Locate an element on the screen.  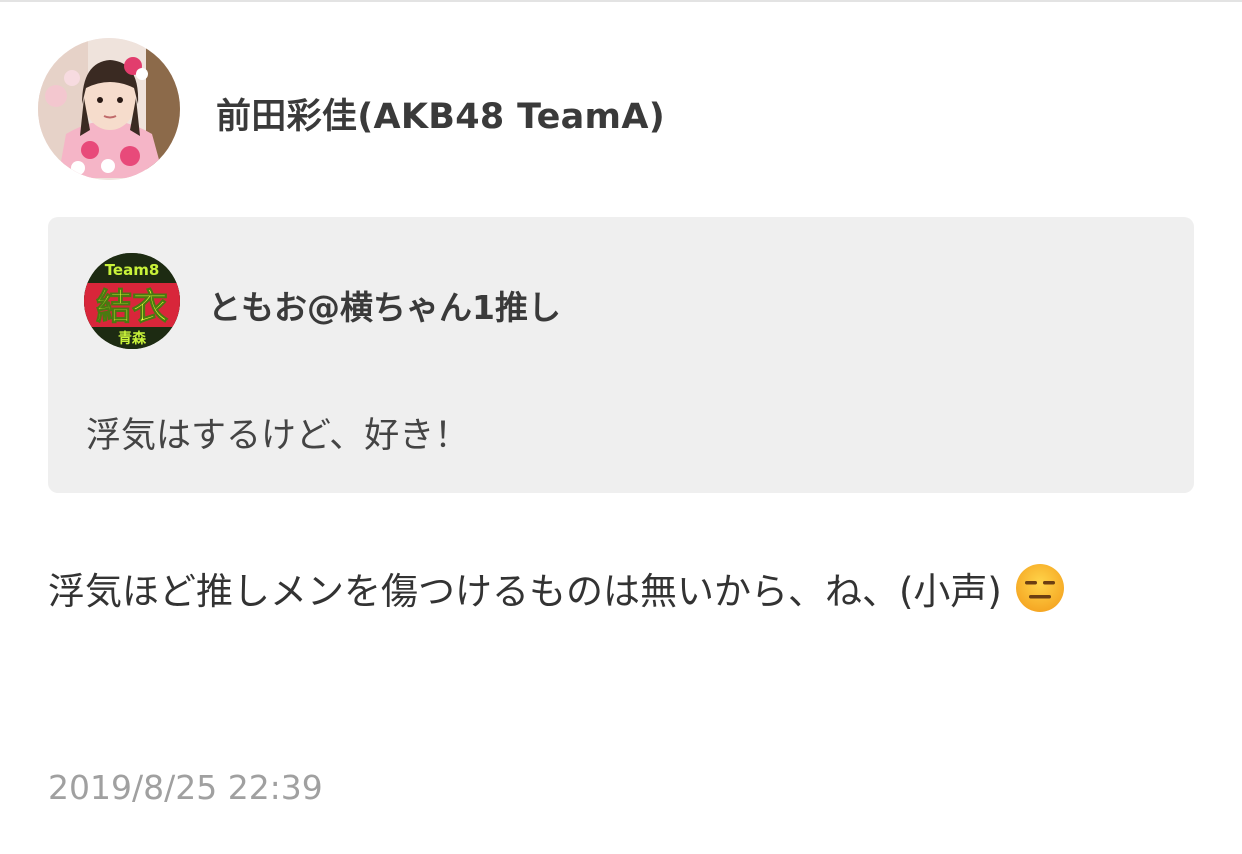
profile-photo-icon is located at coordinates (109, 109).